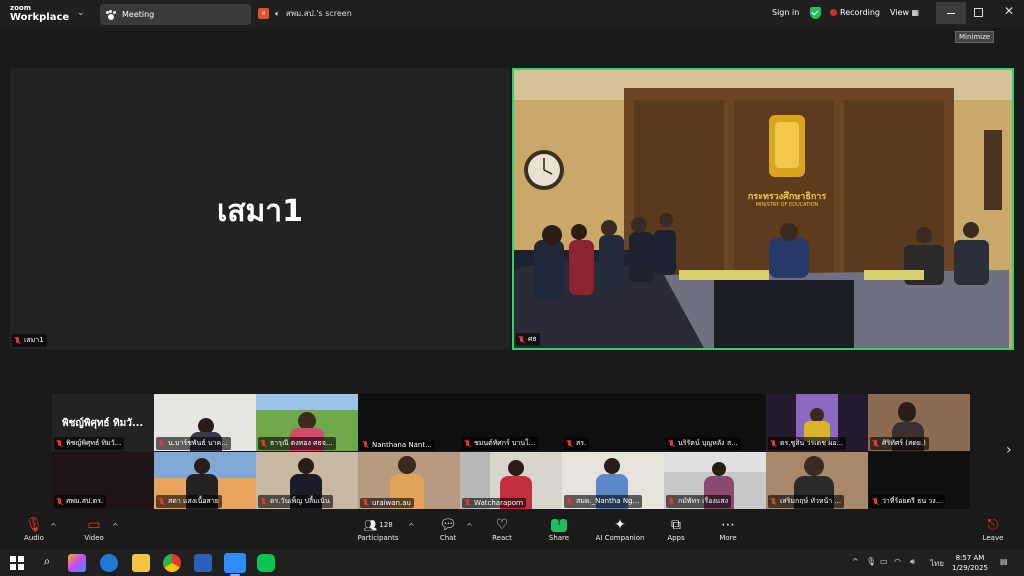  Describe the element at coordinates (512, 563) in the screenshot. I see `windows-taskbar: ⌕ ^ 🎙︎ ▭ ◠ 🔊︎ ไทย 8:57 AM 1/29/2025 ▤` at that location.